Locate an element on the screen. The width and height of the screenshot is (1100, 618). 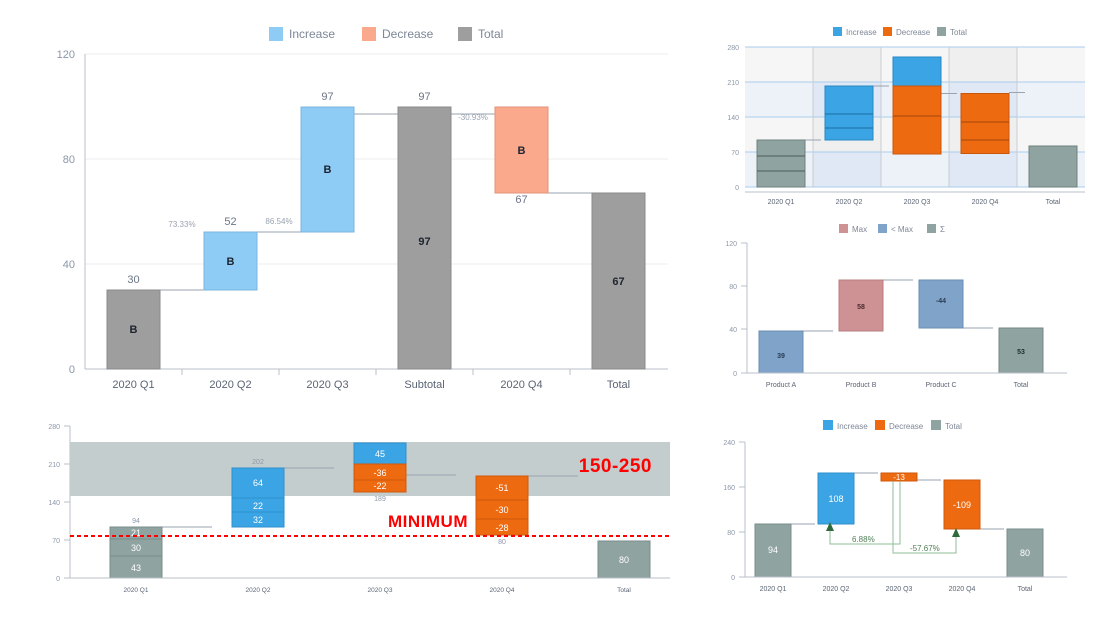
bar-q1: 94 is located at coordinates (773, 550).